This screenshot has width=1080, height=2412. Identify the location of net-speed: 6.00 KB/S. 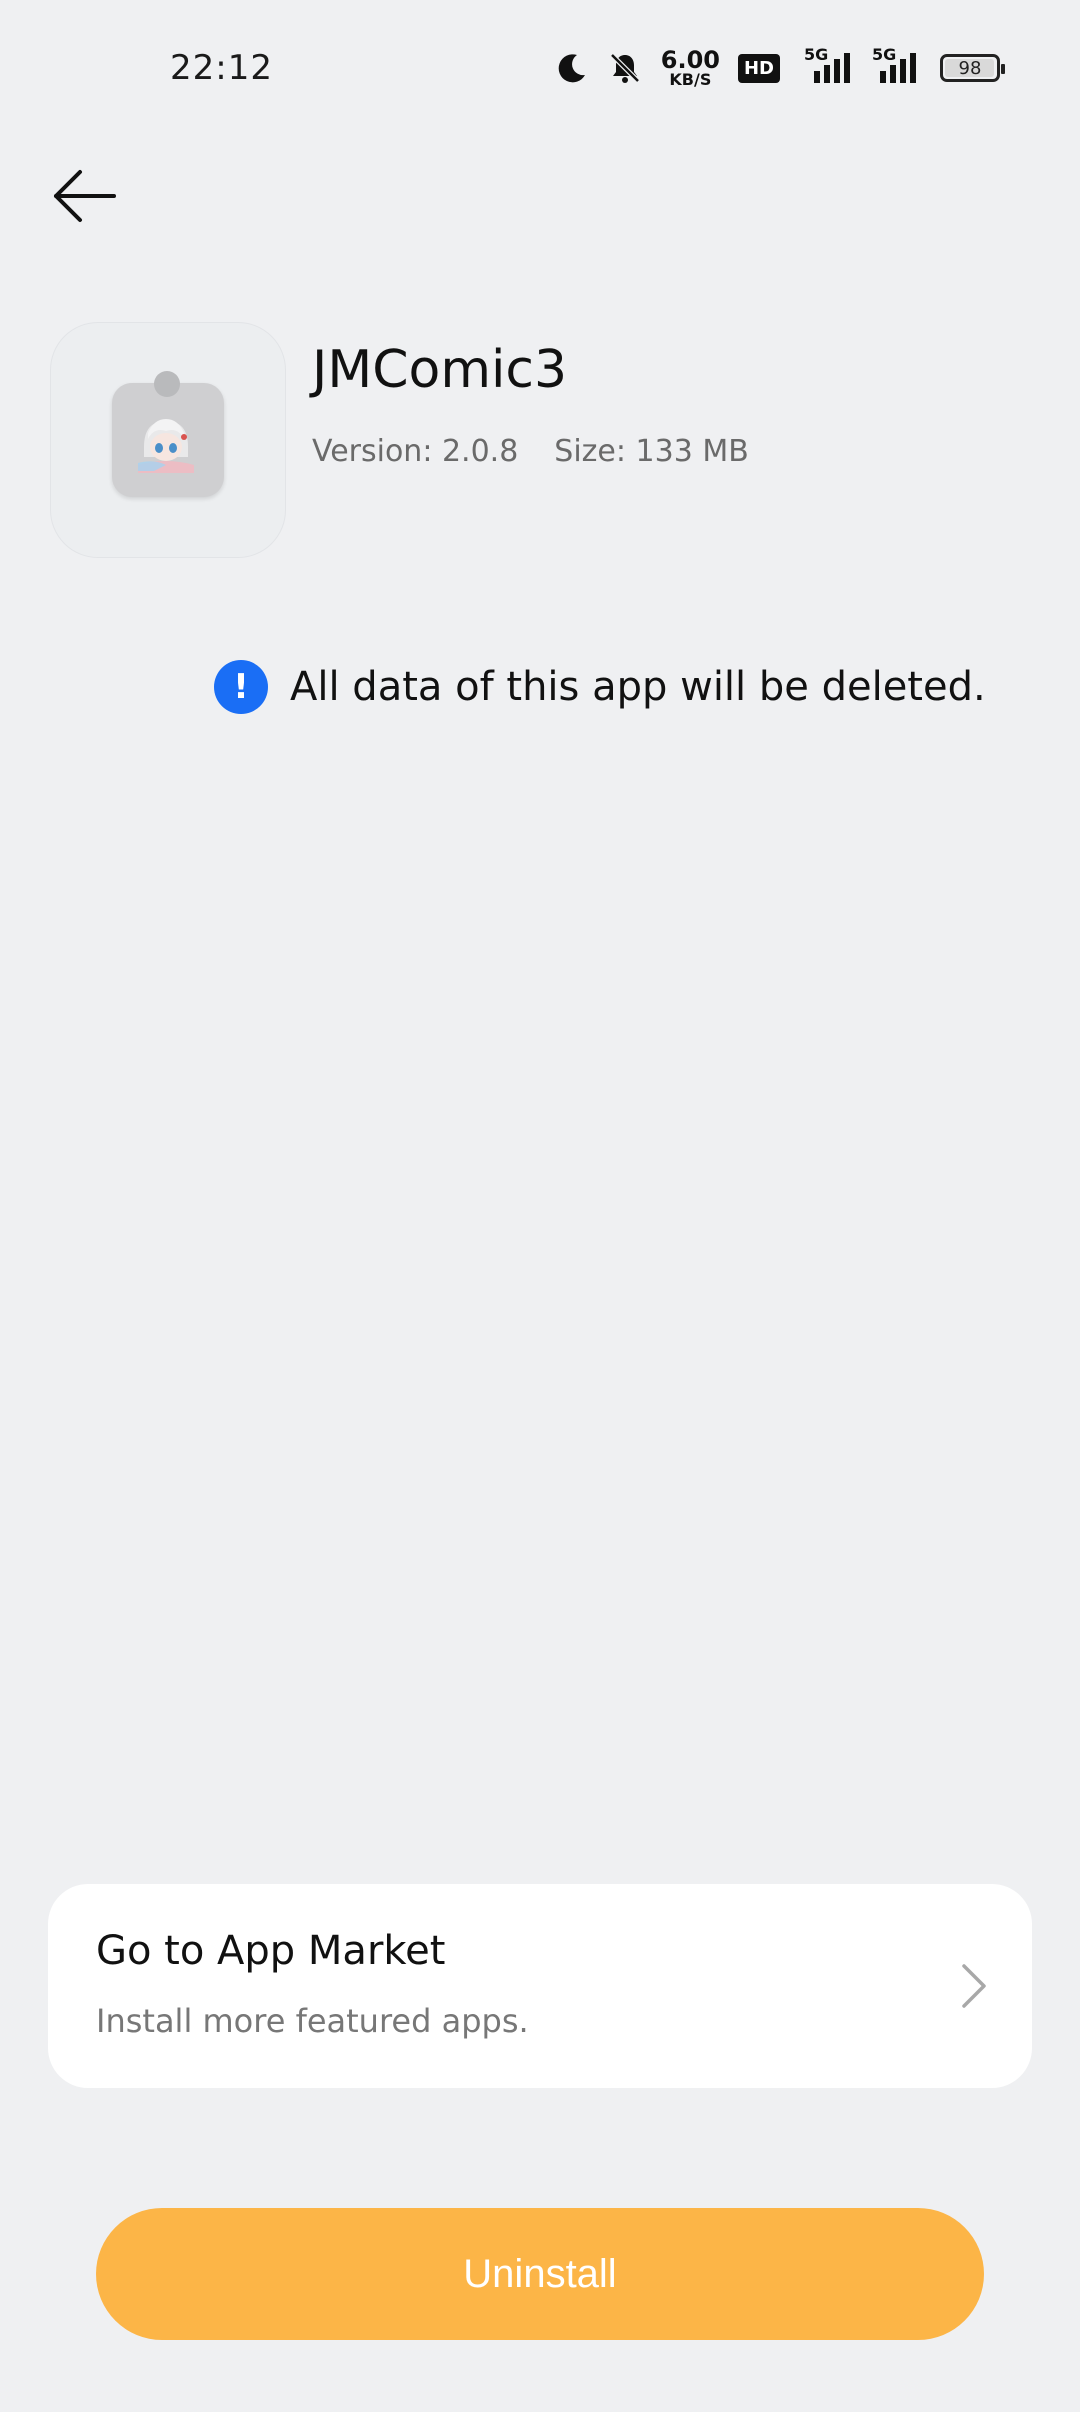
(690, 68).